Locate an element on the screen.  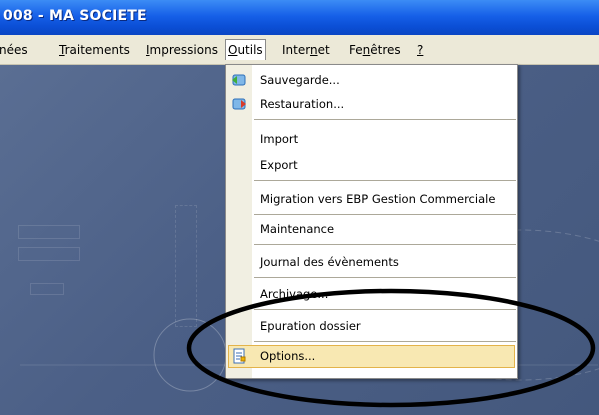
menu-traitements: Traitements is located at coordinates (94, 50).